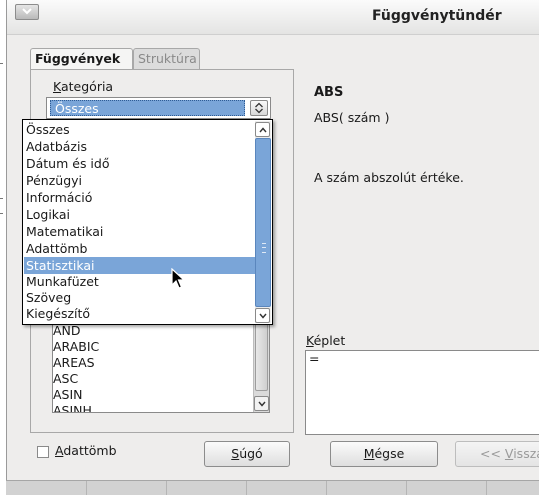  I want to click on function-syntax: ABS( szám ), so click(352, 117).